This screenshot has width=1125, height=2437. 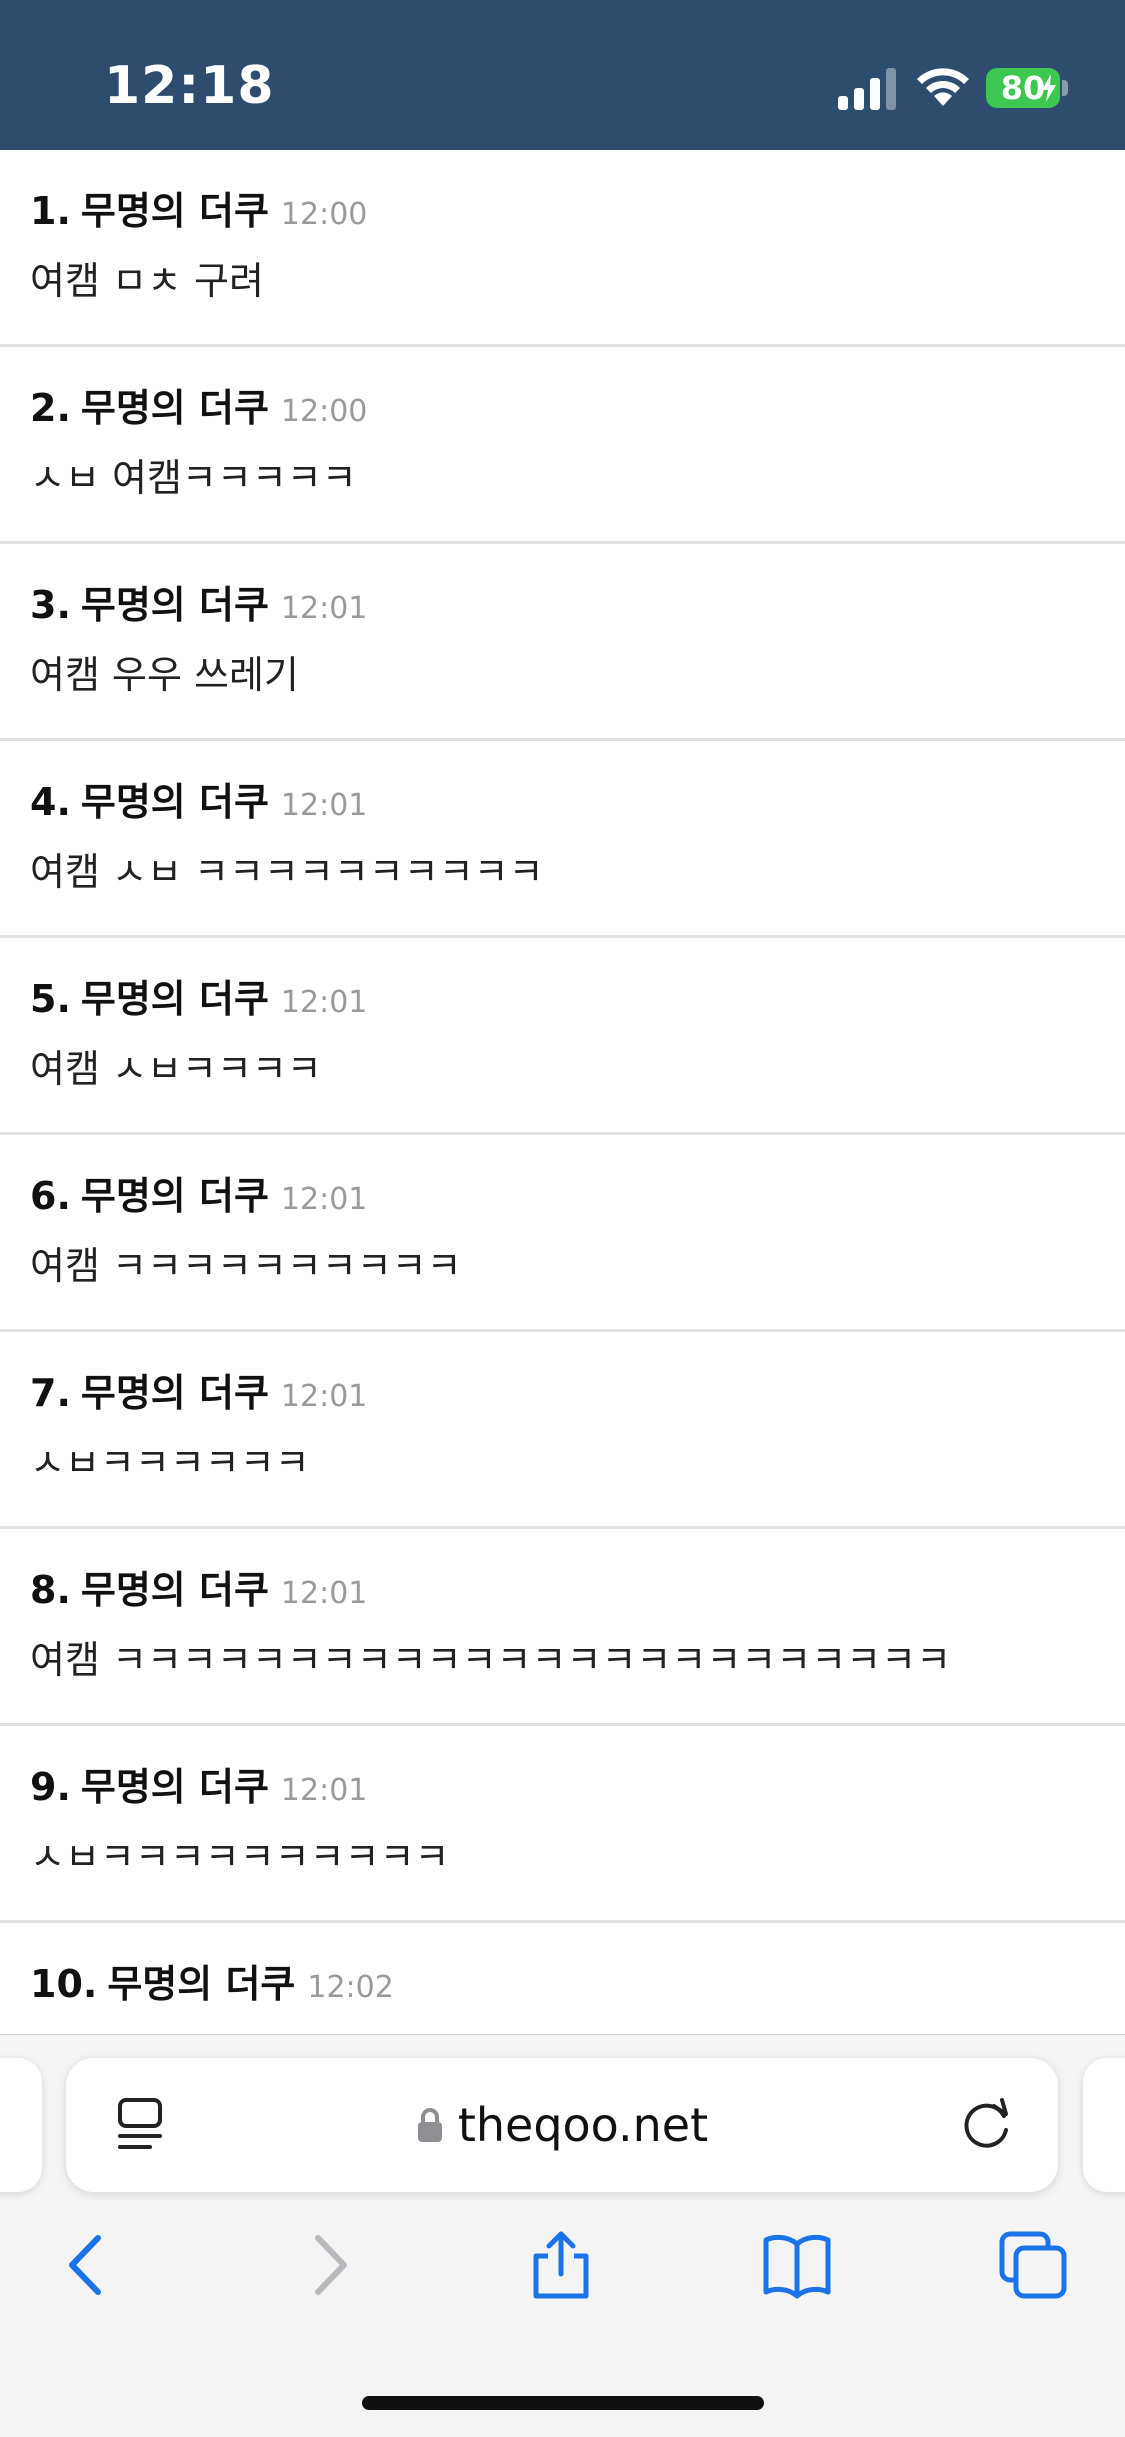 What do you see at coordinates (1023, 88) in the screenshot?
I see `battery-level: 80` at bounding box center [1023, 88].